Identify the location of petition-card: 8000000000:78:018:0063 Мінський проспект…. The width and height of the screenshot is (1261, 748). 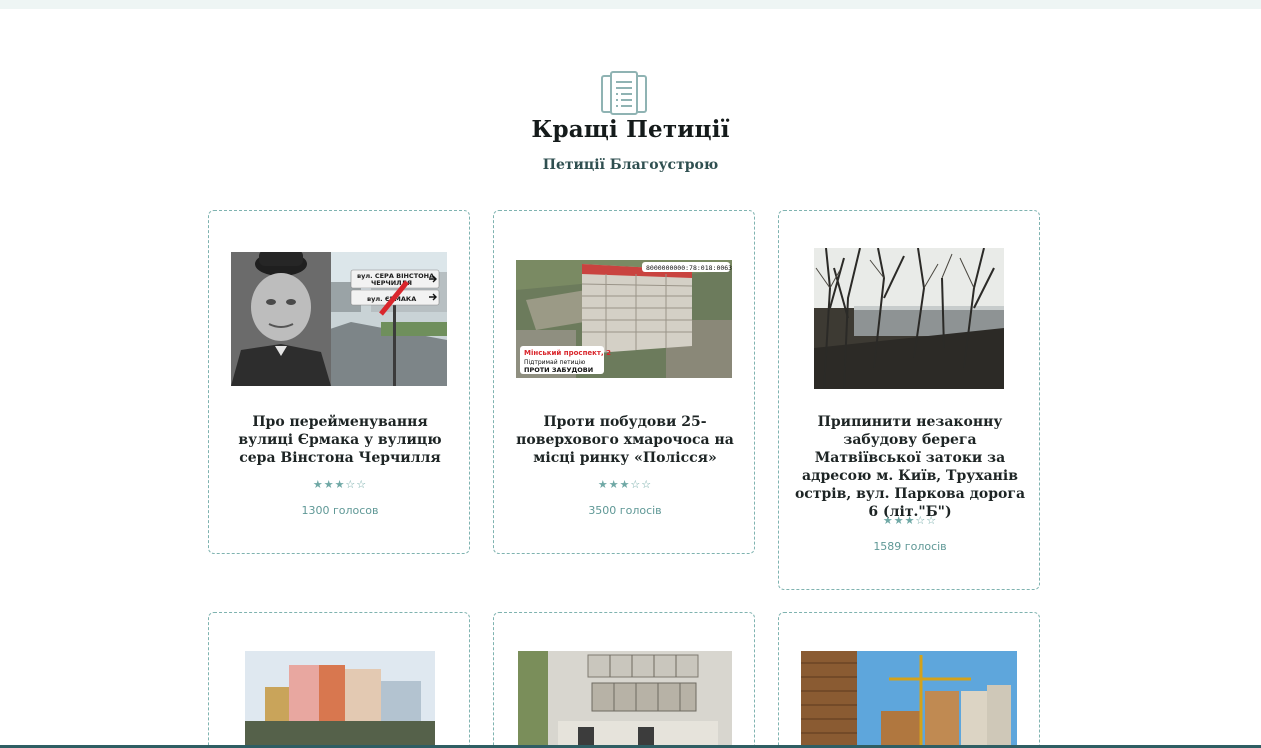
(624, 382).